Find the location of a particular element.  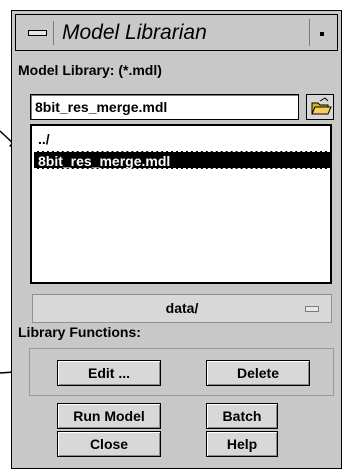

library-functions-frame: Edit ... Delete is located at coordinates (181, 372).